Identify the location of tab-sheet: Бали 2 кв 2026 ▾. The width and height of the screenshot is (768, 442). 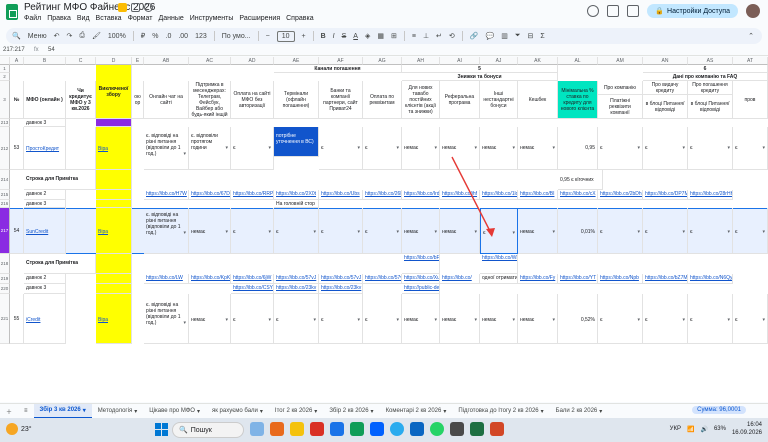
(579, 411).